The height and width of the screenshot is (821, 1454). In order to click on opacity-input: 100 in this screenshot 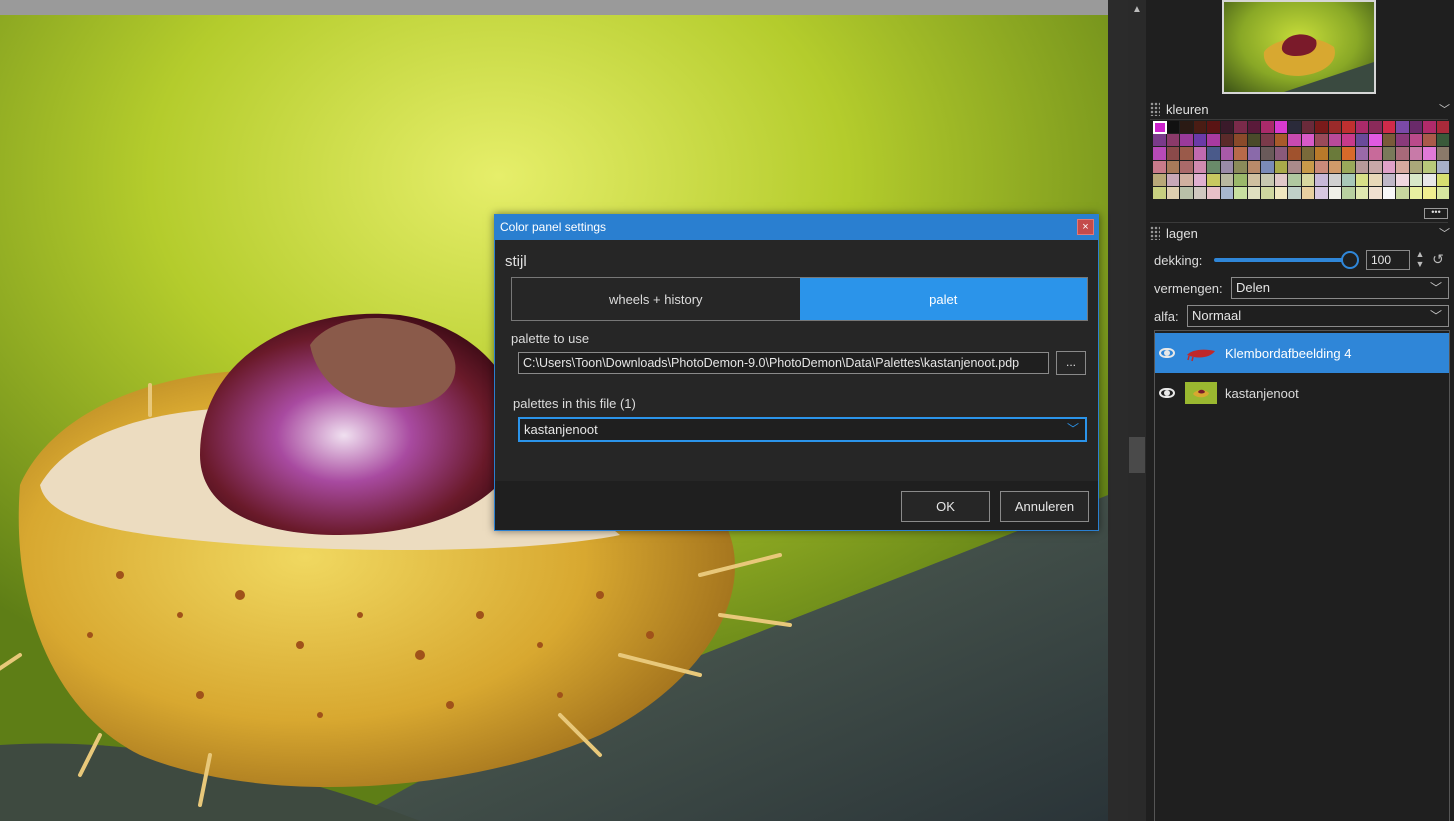, I will do `click(1388, 260)`.